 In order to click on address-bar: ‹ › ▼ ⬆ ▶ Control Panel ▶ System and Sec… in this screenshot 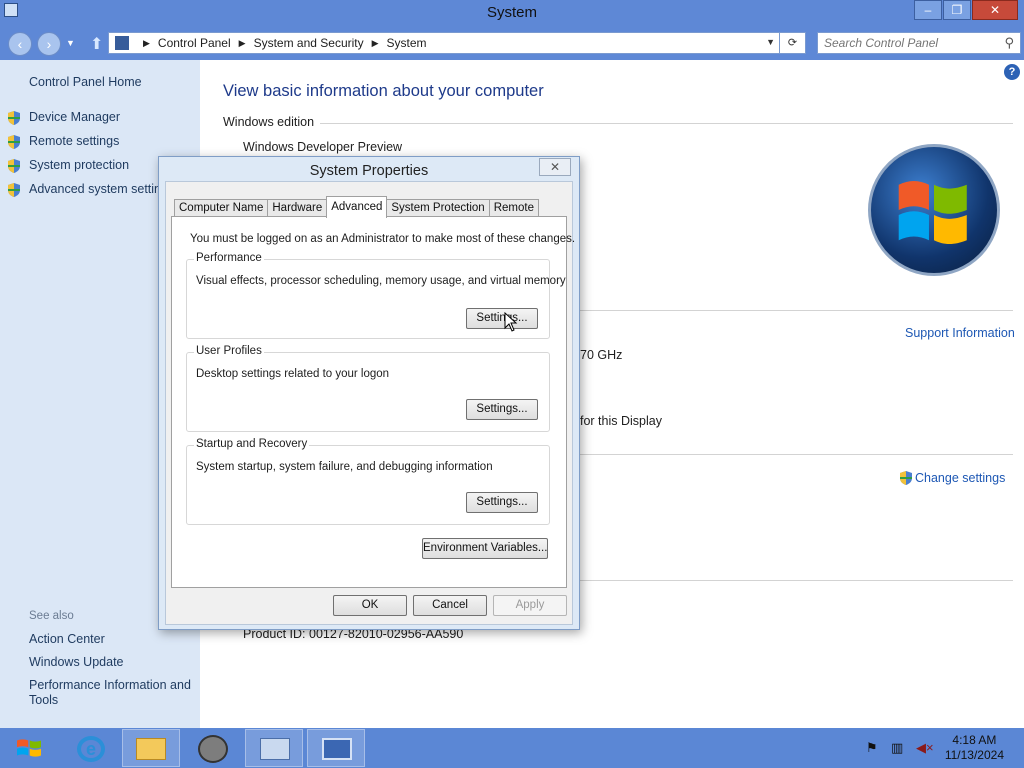, I will do `click(512, 44)`.